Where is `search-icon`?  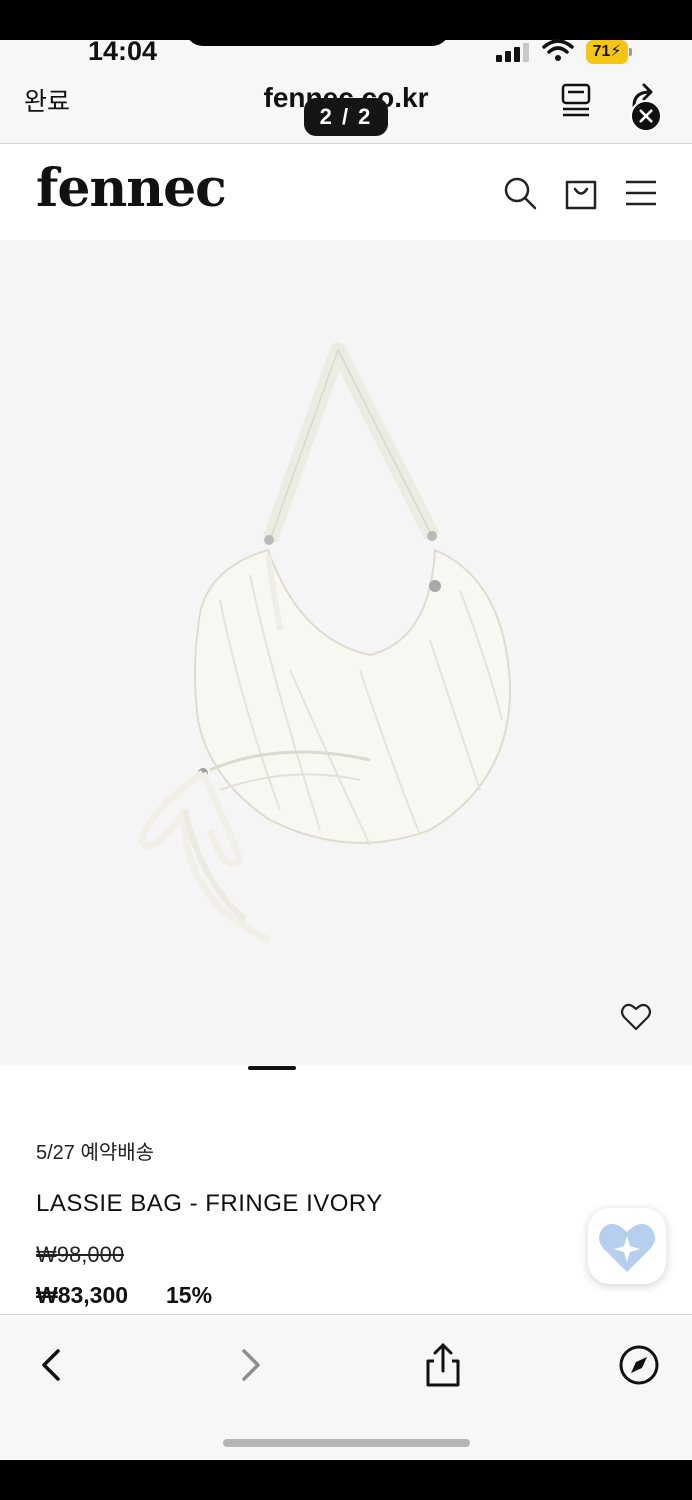 search-icon is located at coordinates (520, 193).